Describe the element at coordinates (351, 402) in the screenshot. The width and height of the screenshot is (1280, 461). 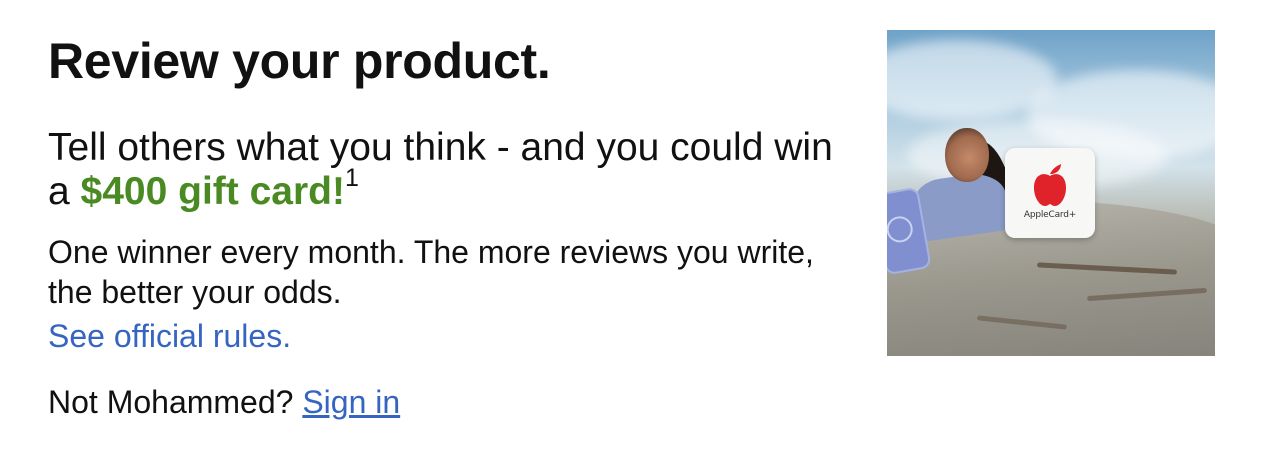
I see `sign-in-link: Sign in` at that location.